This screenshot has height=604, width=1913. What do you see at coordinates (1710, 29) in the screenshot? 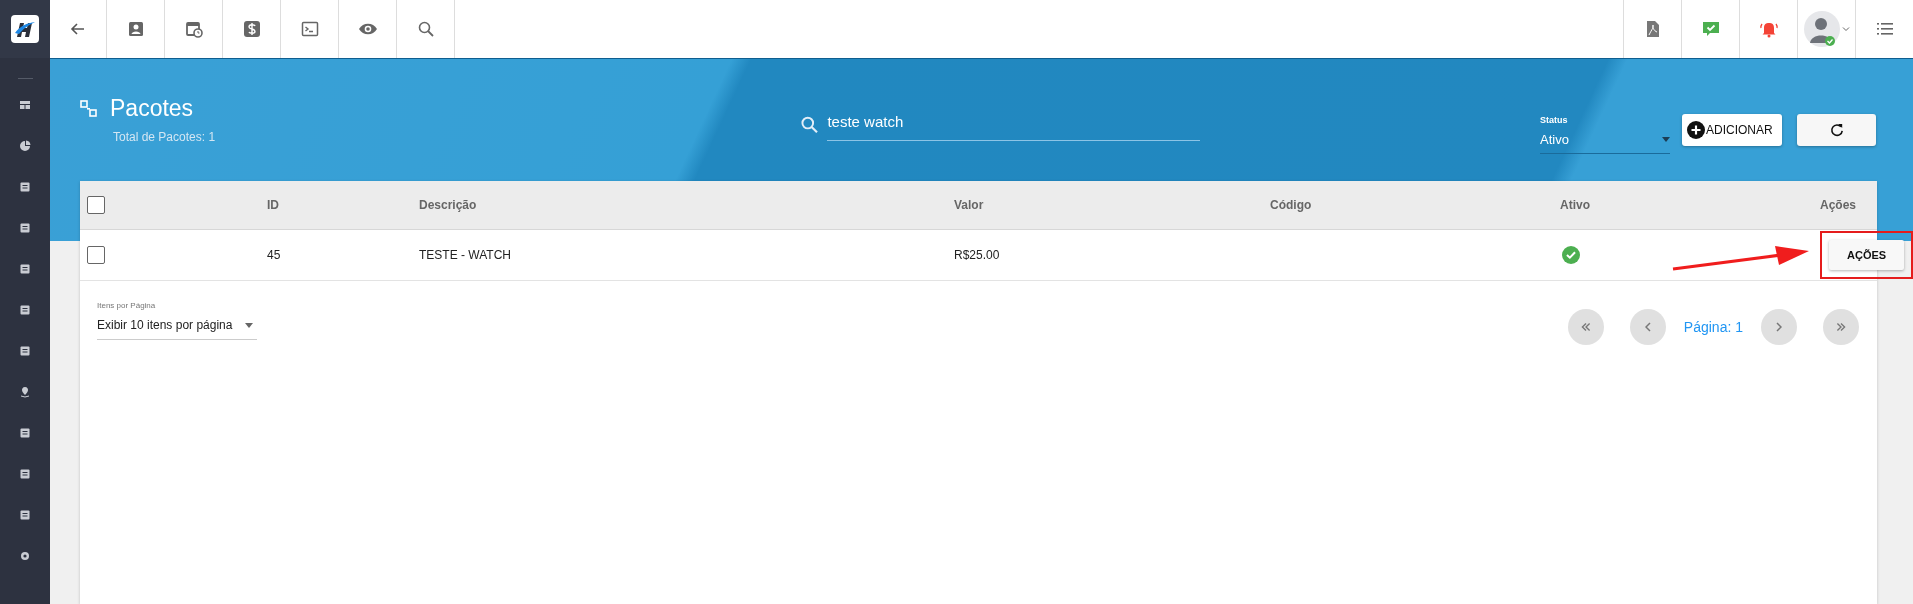
I see `message-check-icon` at bounding box center [1710, 29].